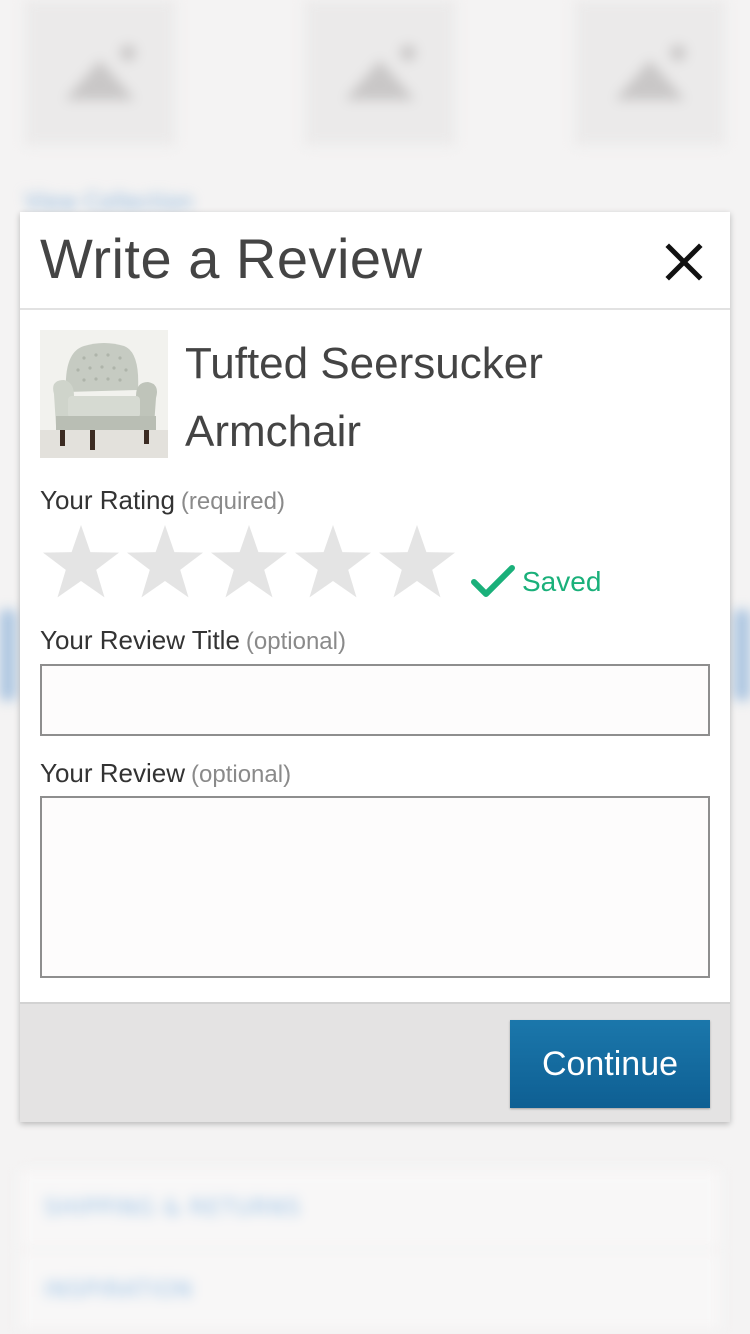  I want to click on star-rating, so click(250, 563).